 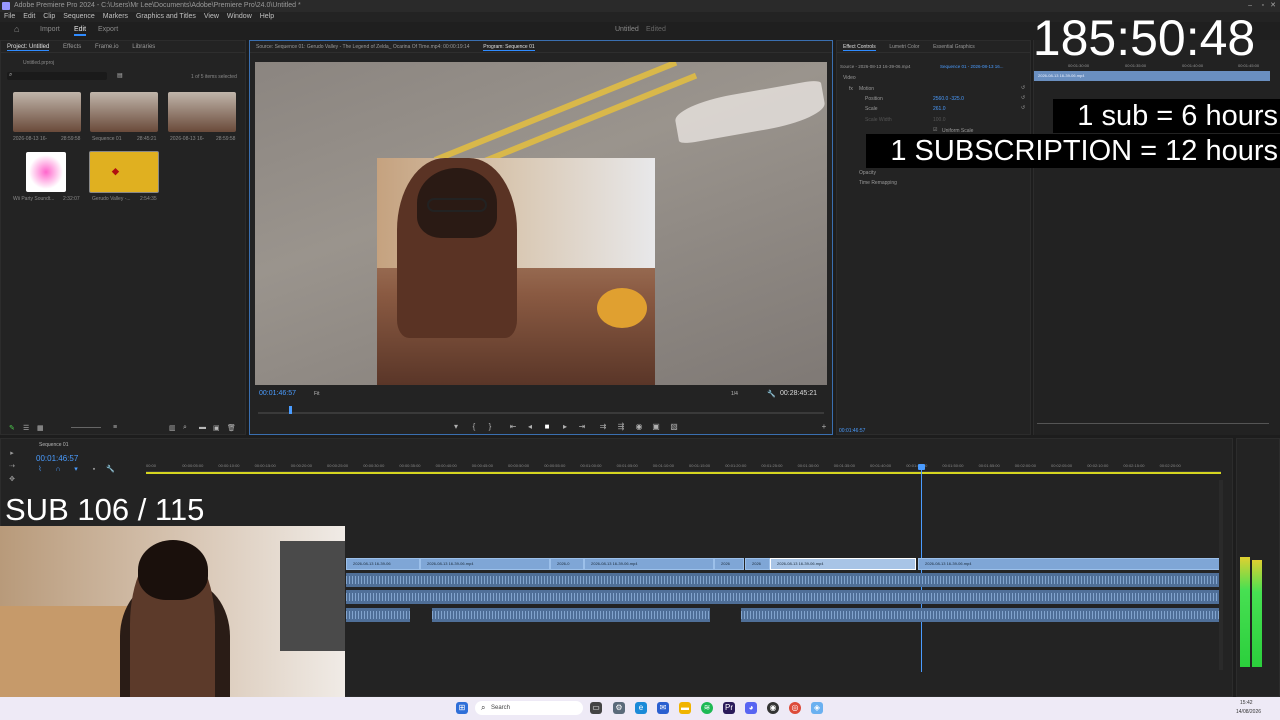 I want to click on playhead-scrubber, so click(x=541, y=413).